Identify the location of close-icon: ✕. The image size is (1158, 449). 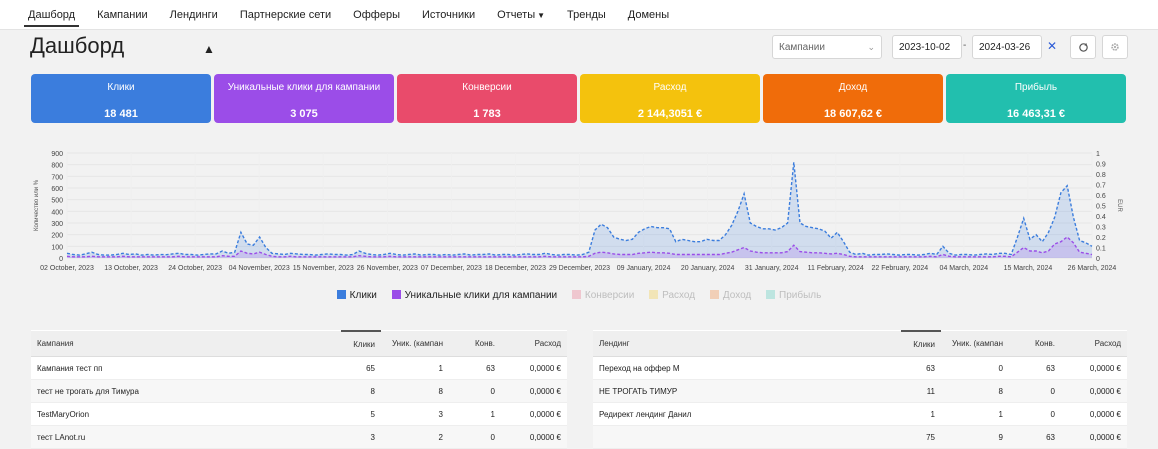
(1052, 46).